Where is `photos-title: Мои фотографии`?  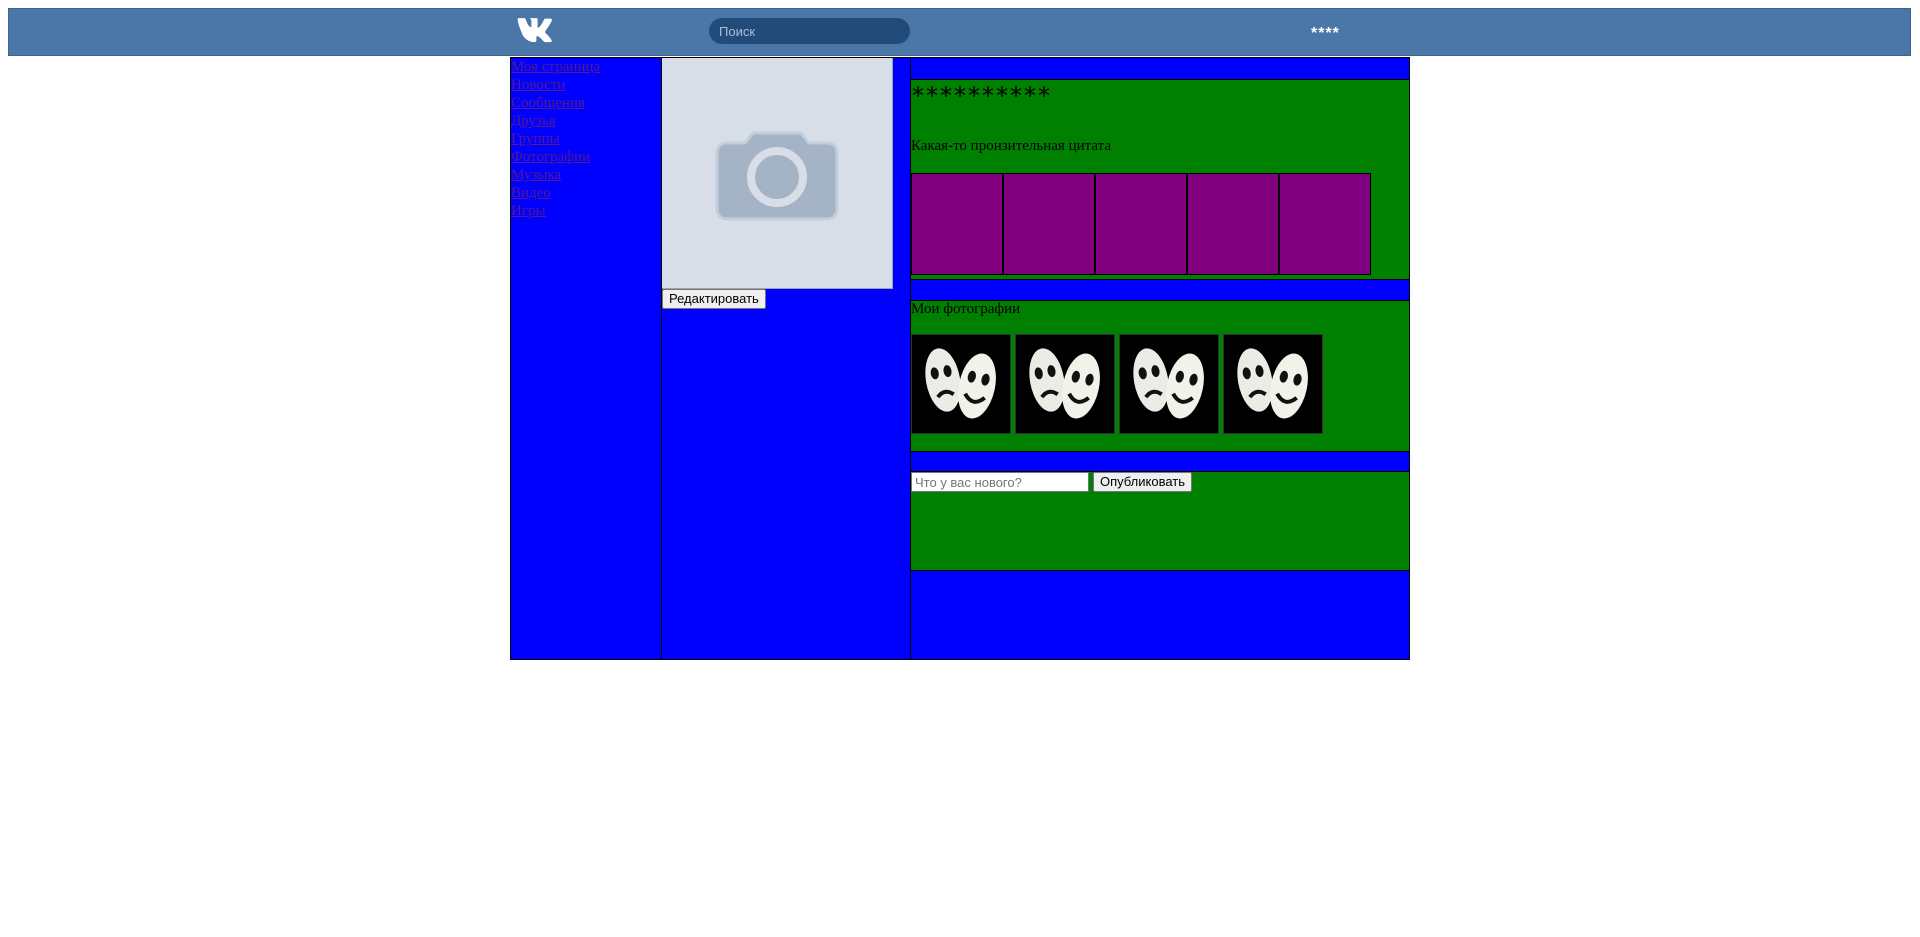
photos-title: Мои фотографии is located at coordinates (966, 309).